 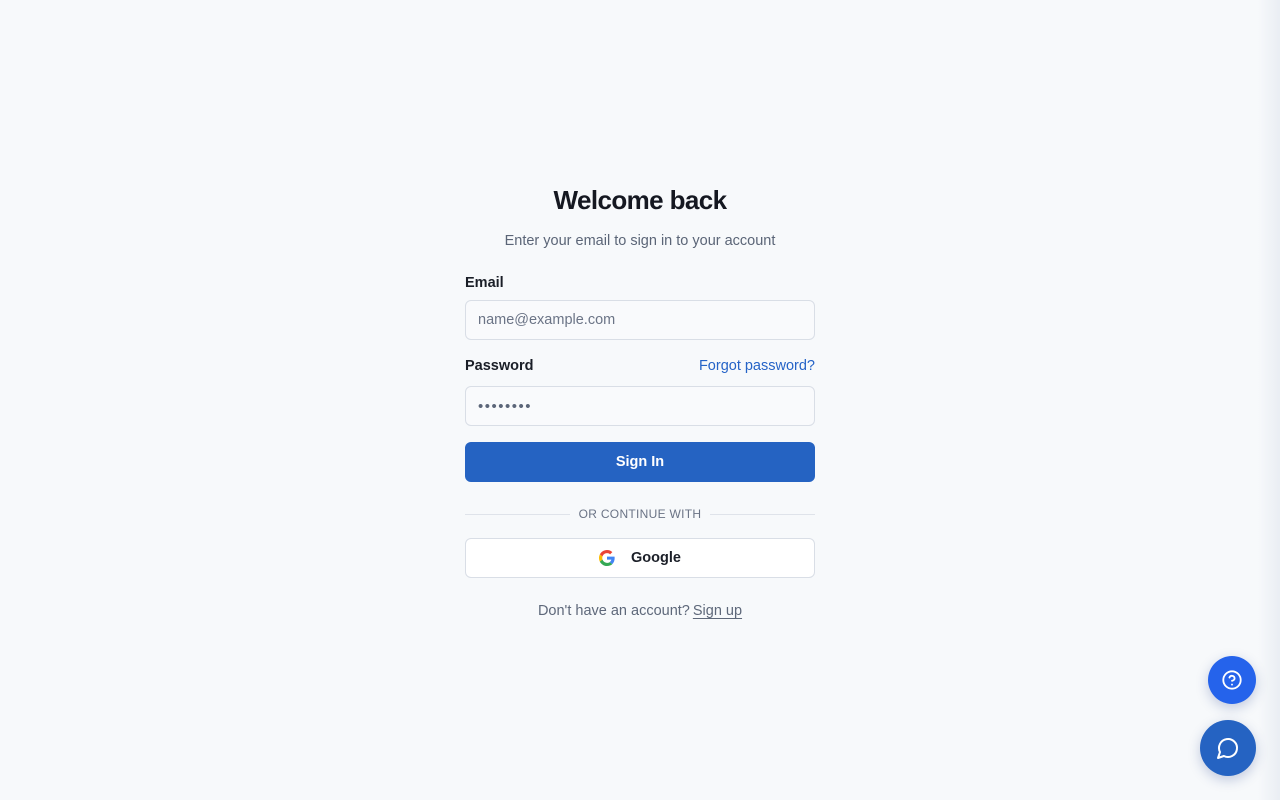 I want to click on signup-prompt: Don't have an account? Sign up, so click(x=640, y=611).